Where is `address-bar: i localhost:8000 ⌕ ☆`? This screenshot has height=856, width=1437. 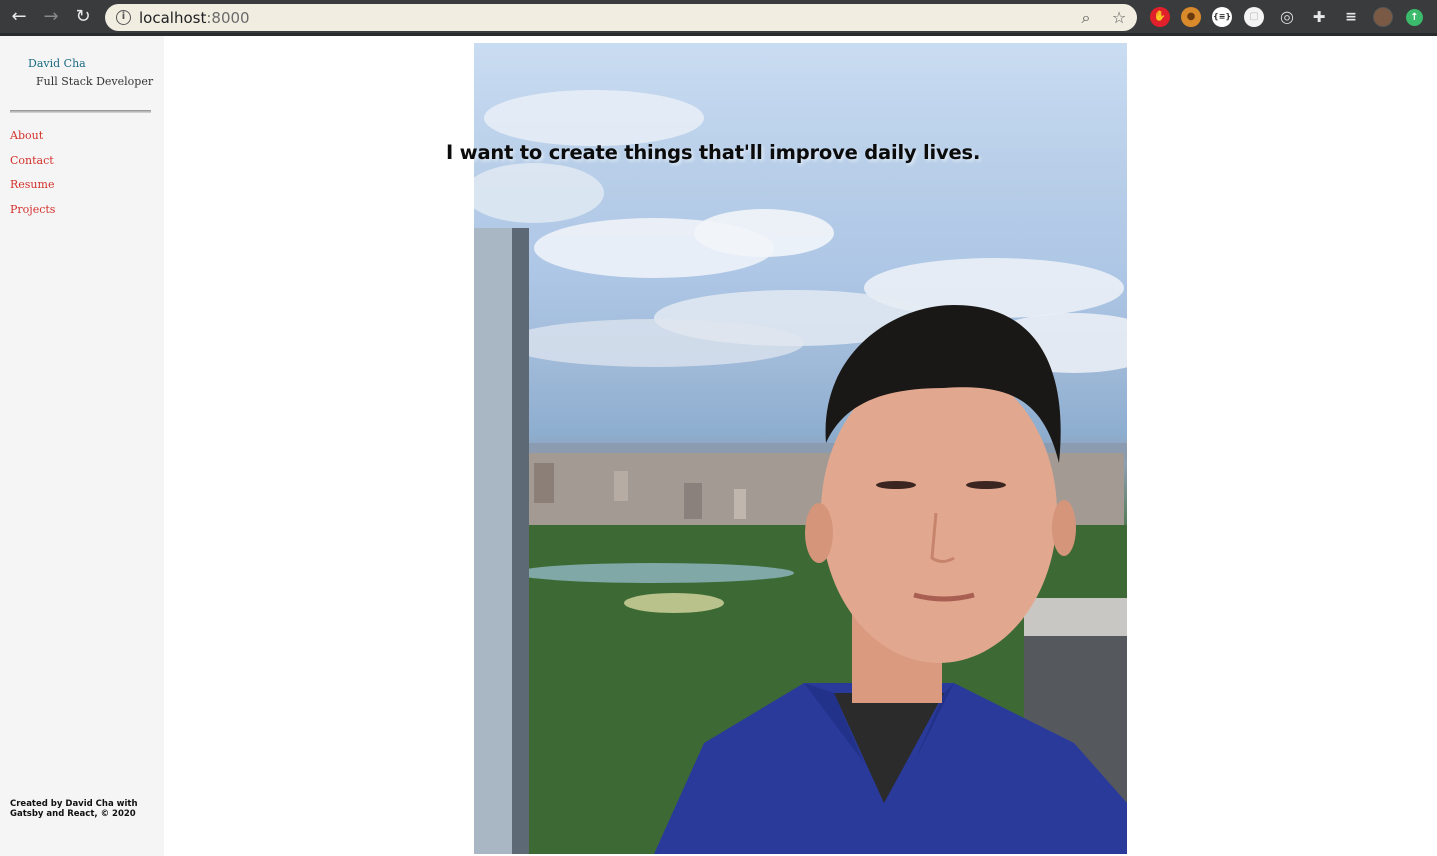 address-bar: i localhost:8000 ⌕ ☆ is located at coordinates (621, 17).